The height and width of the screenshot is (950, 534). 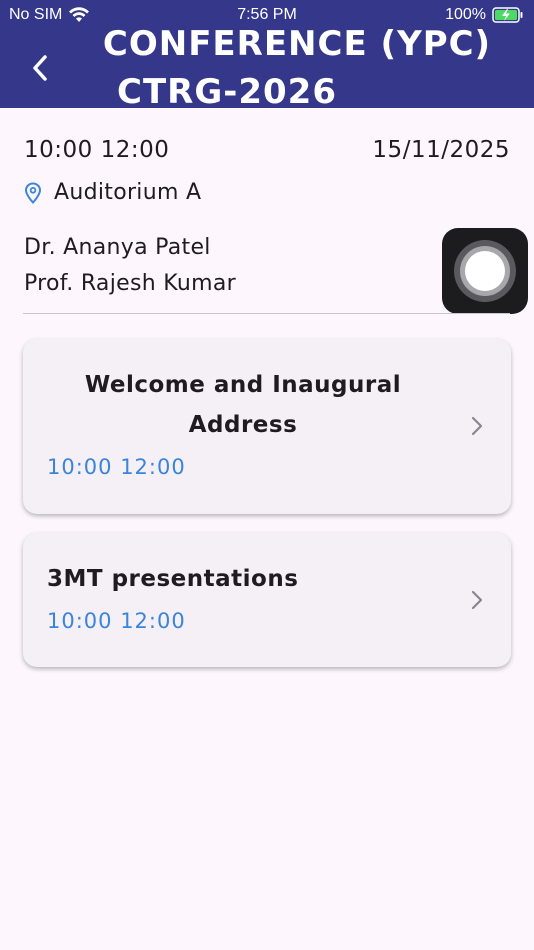 I want to click on agenda-item-title: Welcome and Inaugural Address, so click(x=243, y=405).